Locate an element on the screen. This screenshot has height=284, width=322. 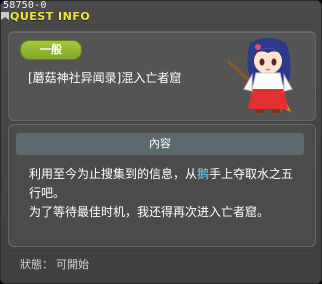
status-value: 可開始 is located at coordinates (72, 264).